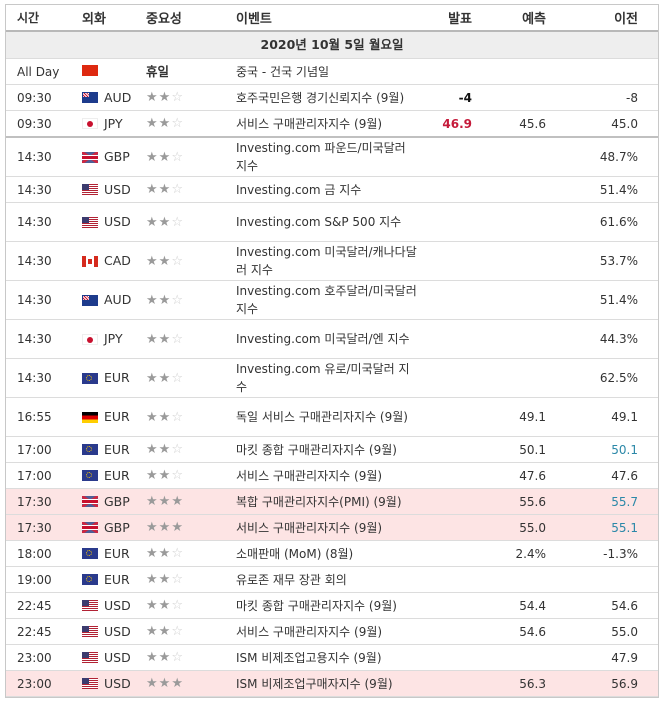  I want to click on event-name: Investing.com 유로/미국달러 지수, so click(331, 378).